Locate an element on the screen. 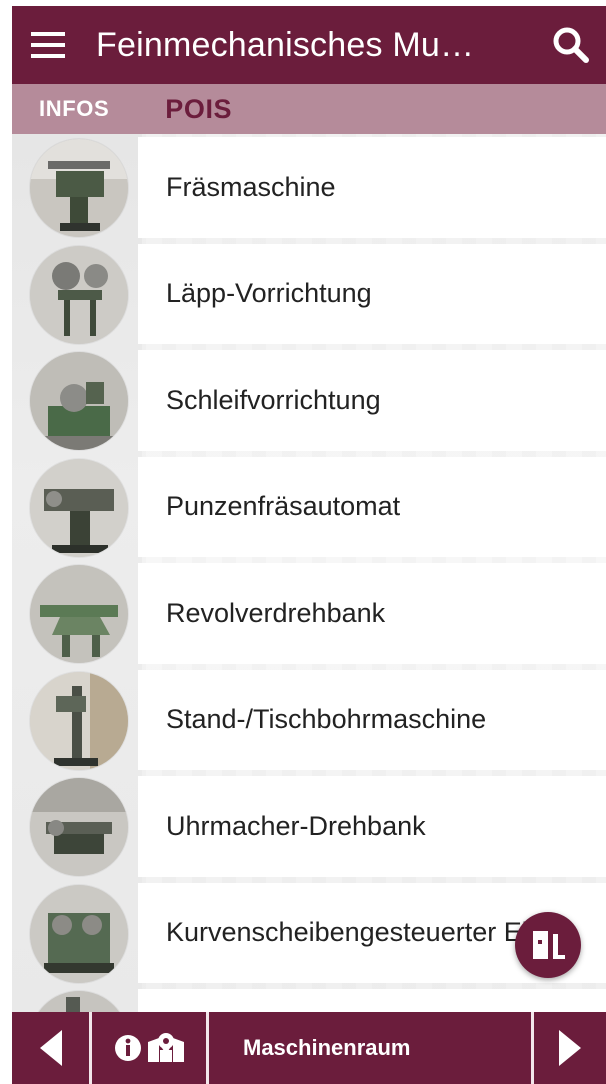 This screenshot has height=1084, width=606. room-info-button is located at coordinates (150, 1048).